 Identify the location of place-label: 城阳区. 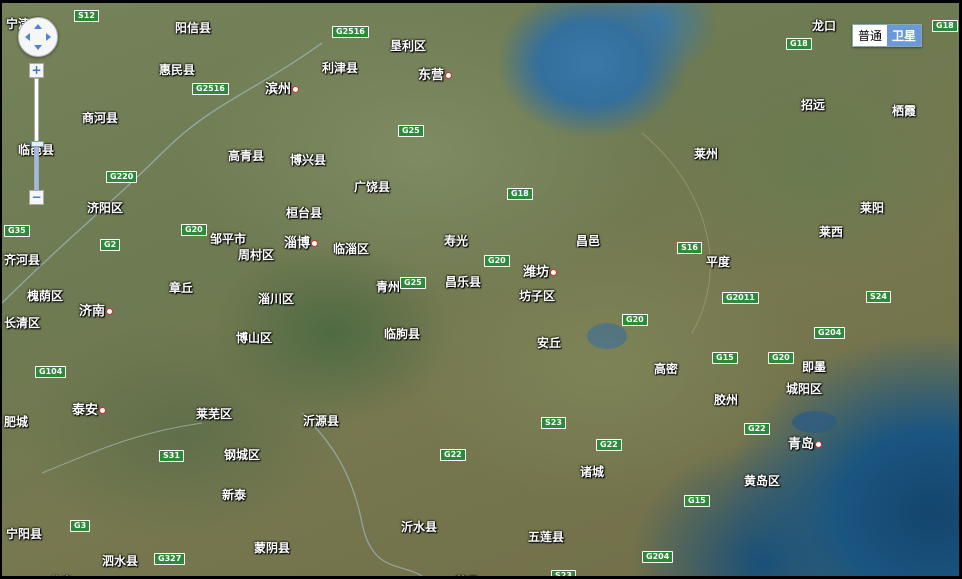
(804, 388).